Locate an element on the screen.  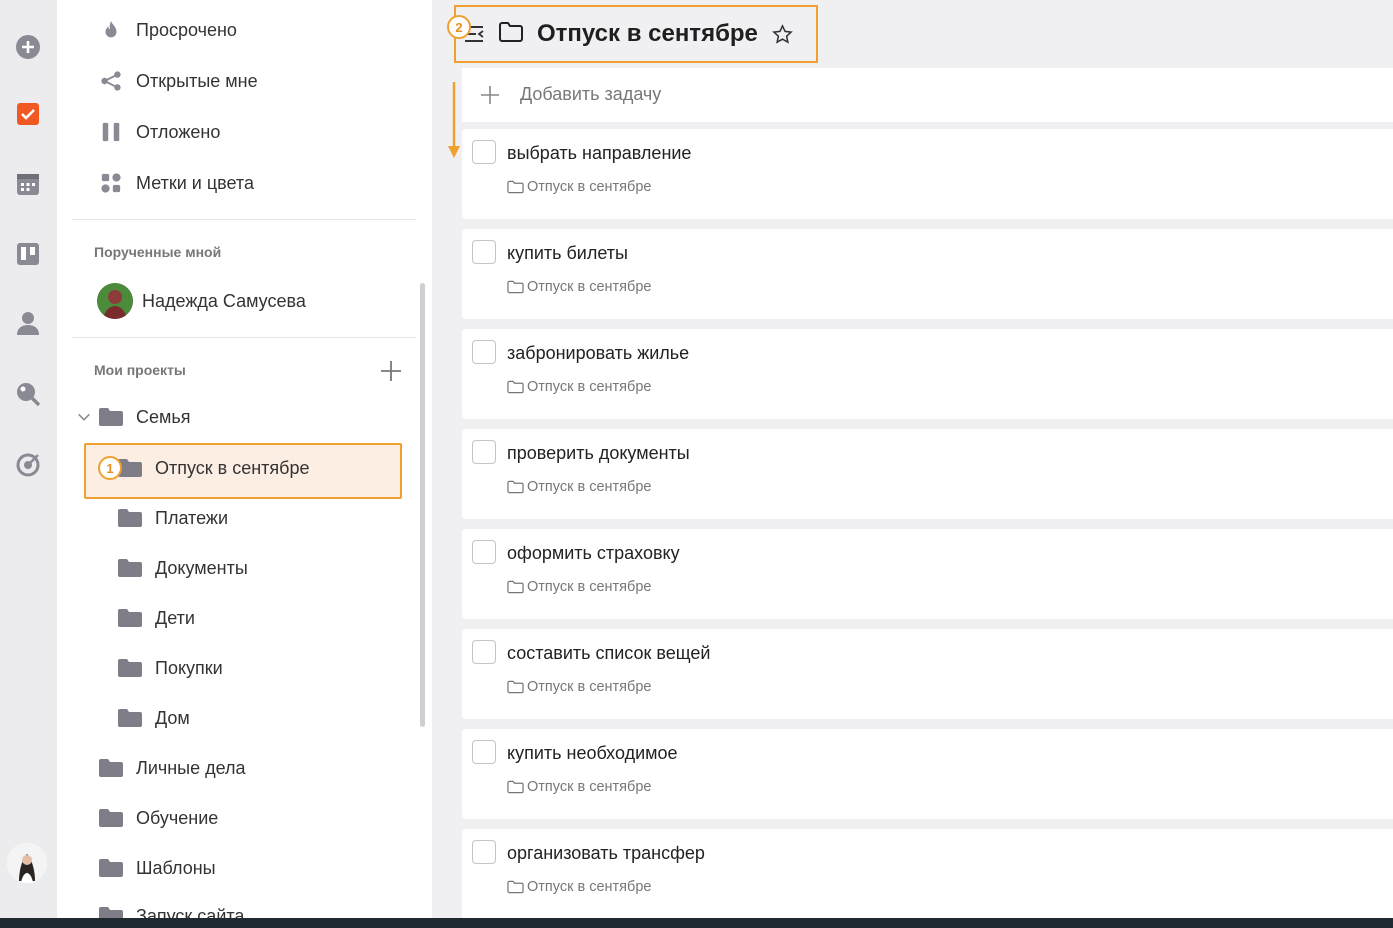
nav-tags: Метки и цвета is located at coordinates (175, 183).